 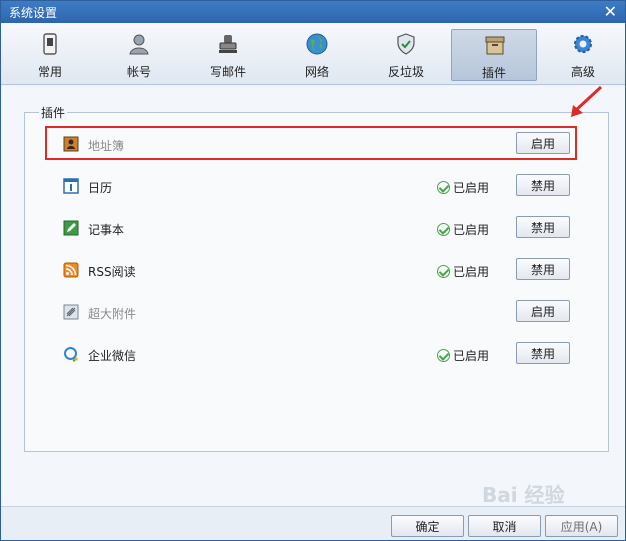 What do you see at coordinates (582, 72) in the screenshot?
I see `tab-label: 高级` at bounding box center [582, 72].